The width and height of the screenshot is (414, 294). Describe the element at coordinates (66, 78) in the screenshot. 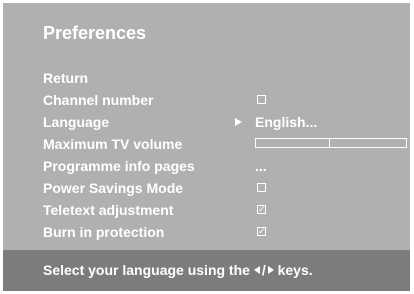

I see `menu-item-label: Return` at that location.